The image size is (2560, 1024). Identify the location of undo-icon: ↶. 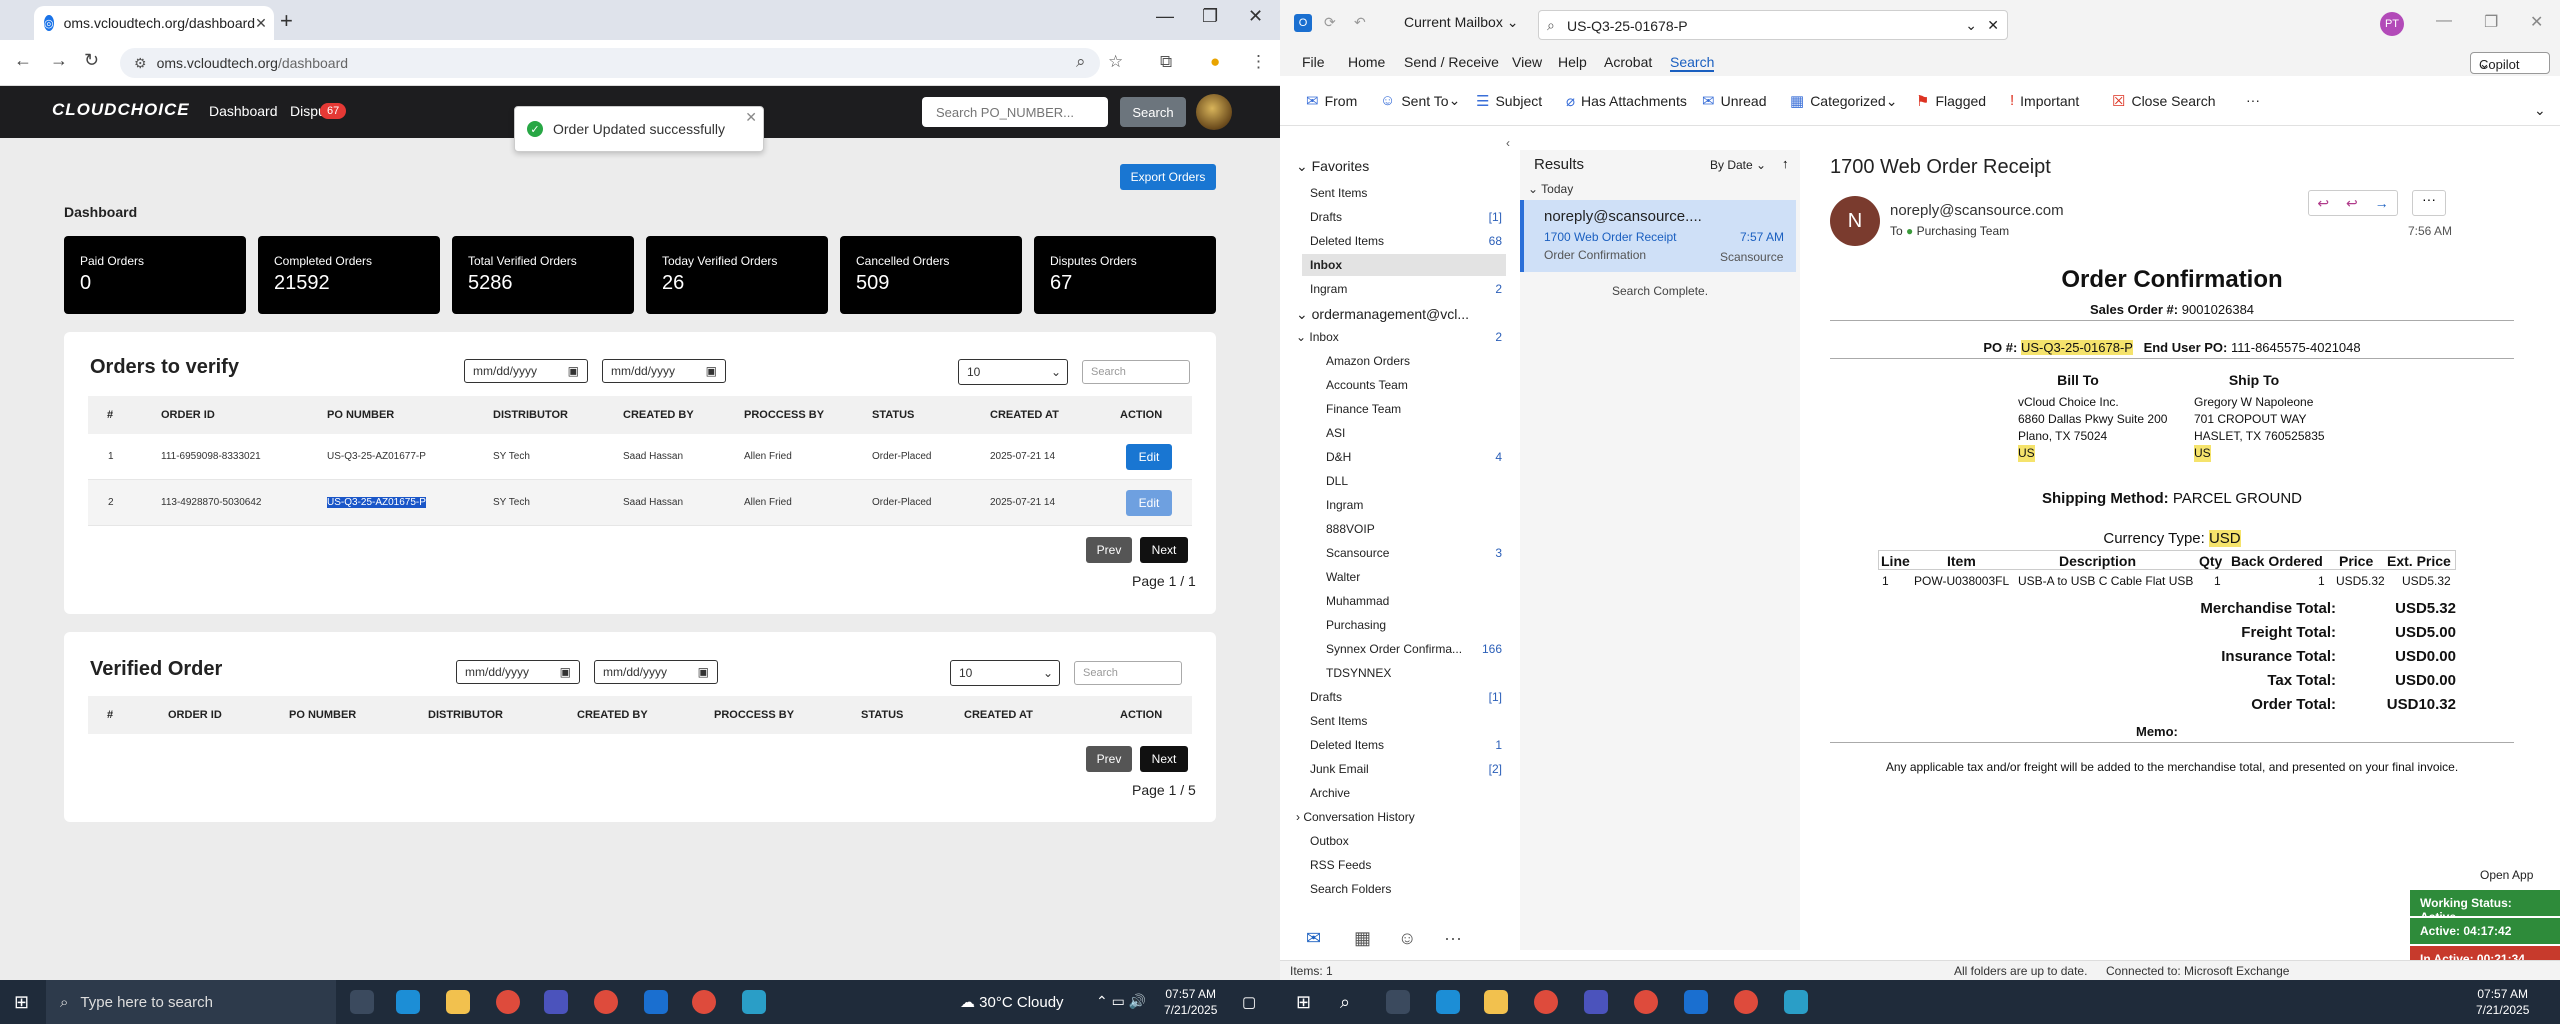
(1360, 22).